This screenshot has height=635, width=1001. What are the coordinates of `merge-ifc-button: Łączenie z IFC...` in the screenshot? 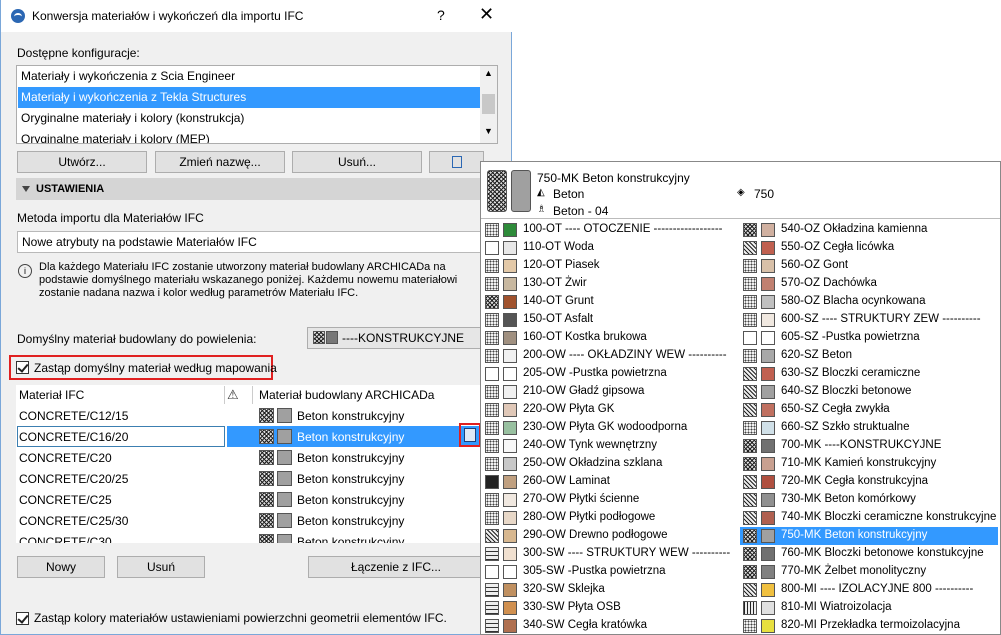 It's located at (396, 567).